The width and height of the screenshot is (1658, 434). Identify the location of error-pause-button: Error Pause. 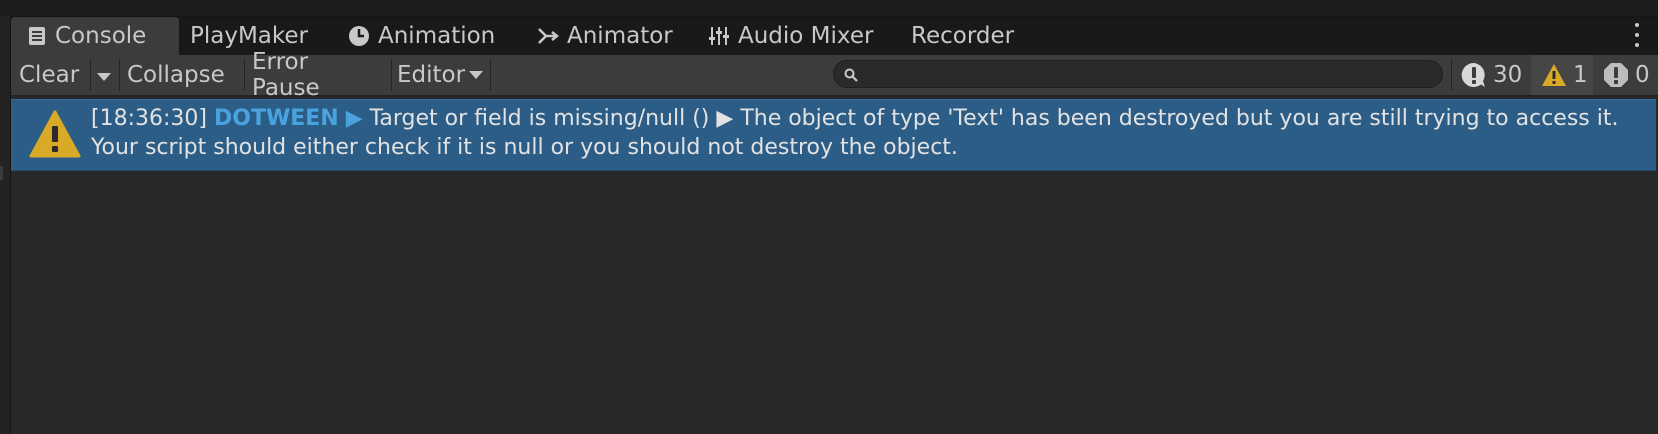
(317, 75).